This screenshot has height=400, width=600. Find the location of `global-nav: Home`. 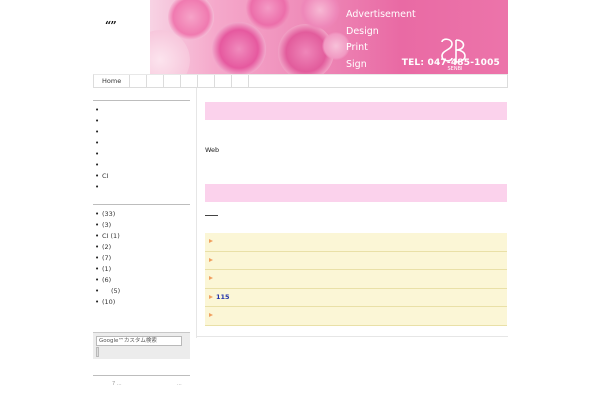

global-nav: Home is located at coordinates (300, 81).